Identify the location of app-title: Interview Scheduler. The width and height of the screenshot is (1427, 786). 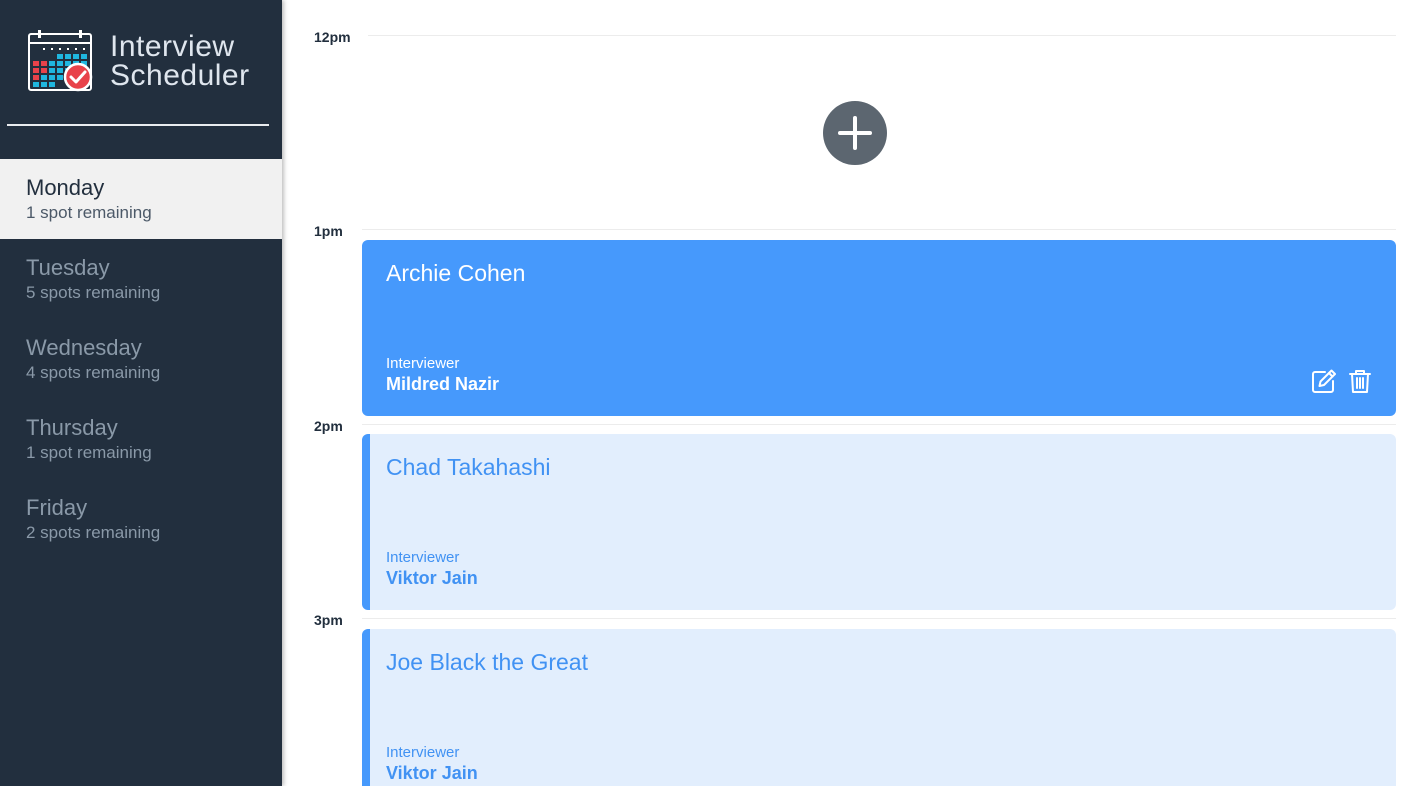
(180, 62).